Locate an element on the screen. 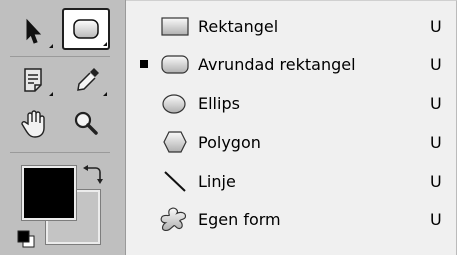 This screenshot has width=457, height=255. foreground-color-swatch is located at coordinates (49, 193).